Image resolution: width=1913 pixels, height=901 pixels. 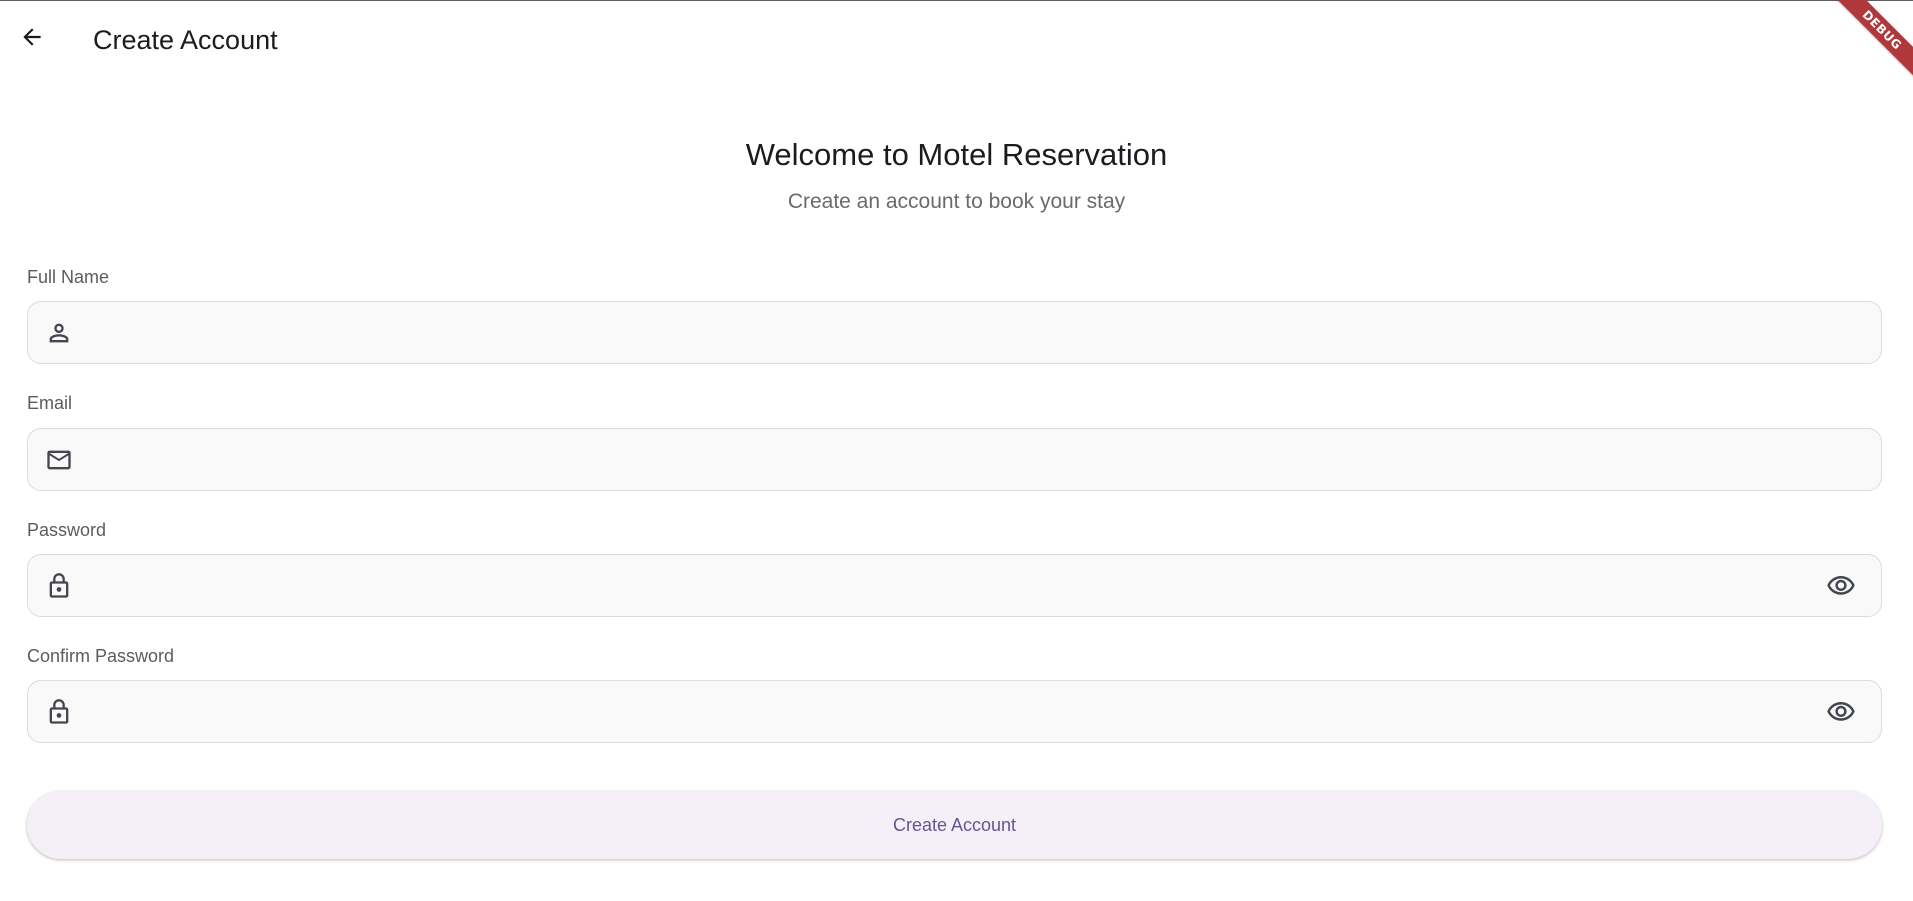 What do you see at coordinates (59, 333) in the screenshot?
I see `person-icon` at bounding box center [59, 333].